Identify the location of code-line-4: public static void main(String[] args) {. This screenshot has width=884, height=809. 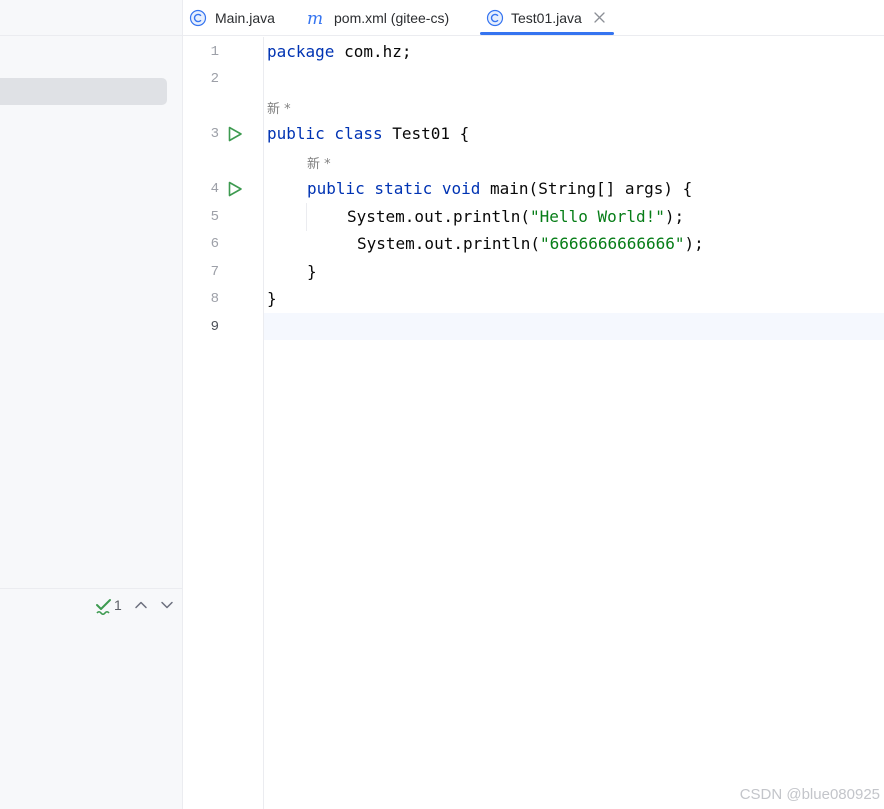
(499, 188).